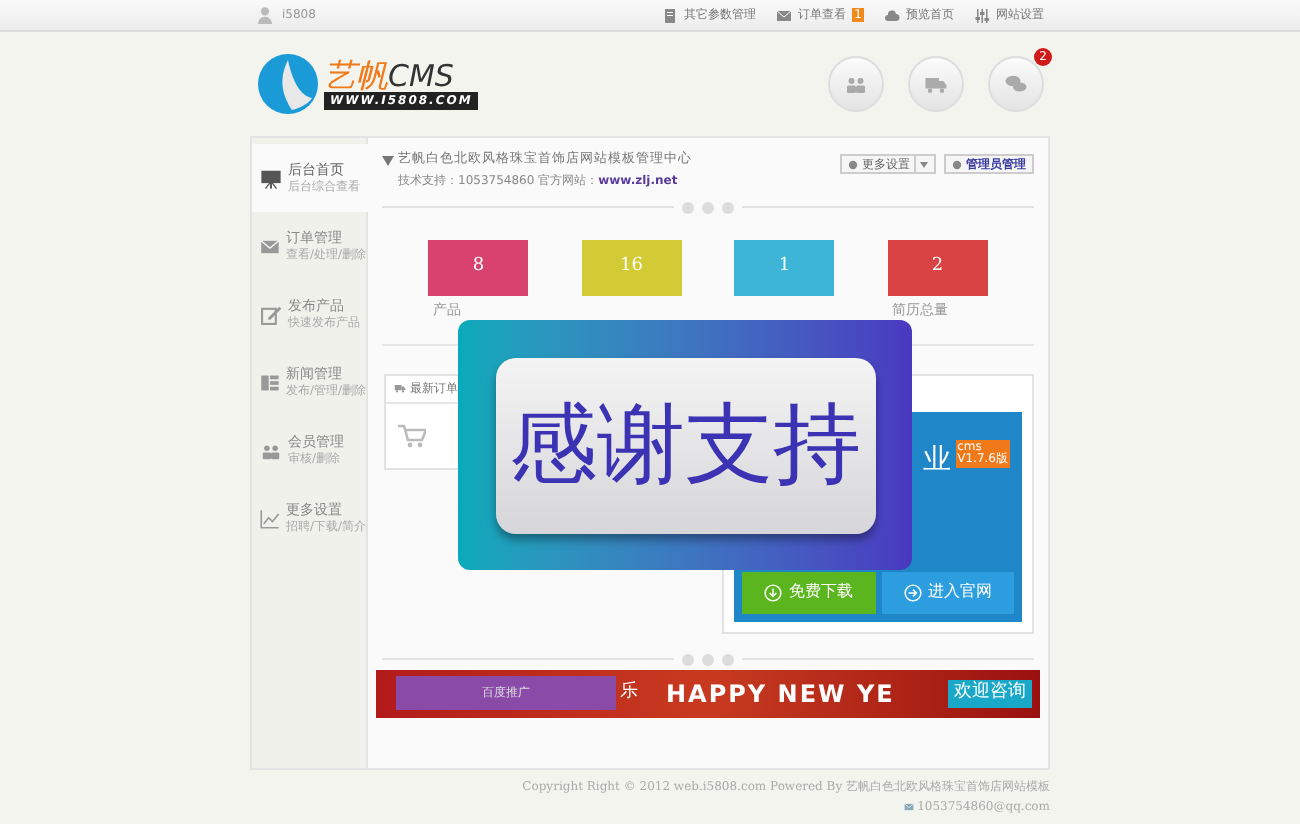 This screenshot has height=824, width=1300. What do you see at coordinates (478, 267) in the screenshot?
I see `stat-card: 8` at bounding box center [478, 267].